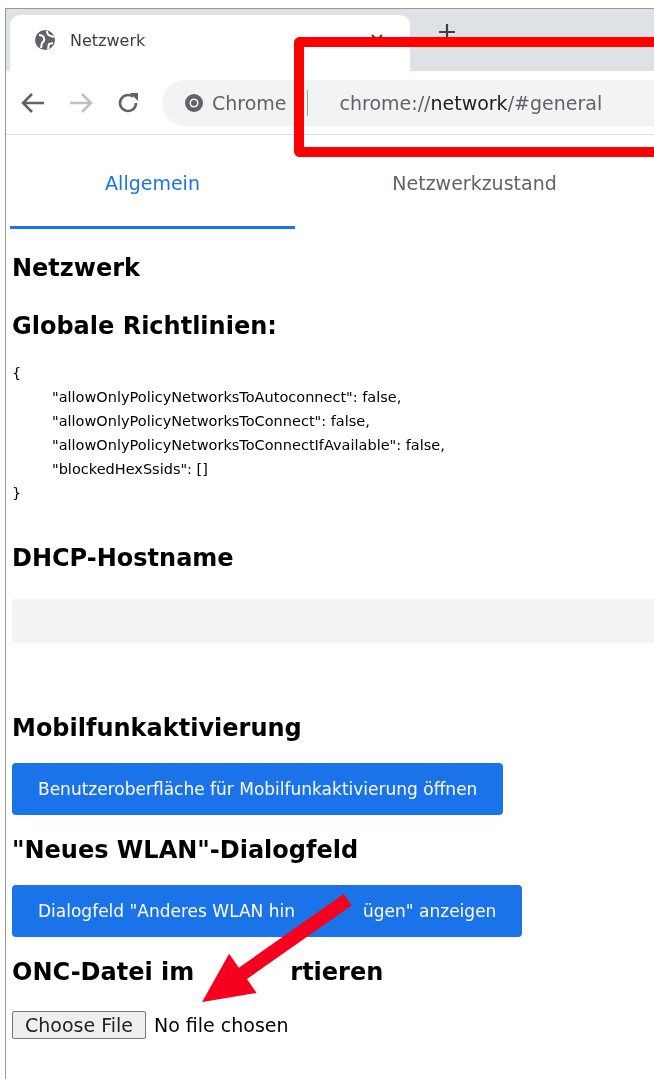 This screenshot has height=1079, width=654. What do you see at coordinates (474, 182) in the screenshot?
I see `tab: Netzwerkzustand` at bounding box center [474, 182].